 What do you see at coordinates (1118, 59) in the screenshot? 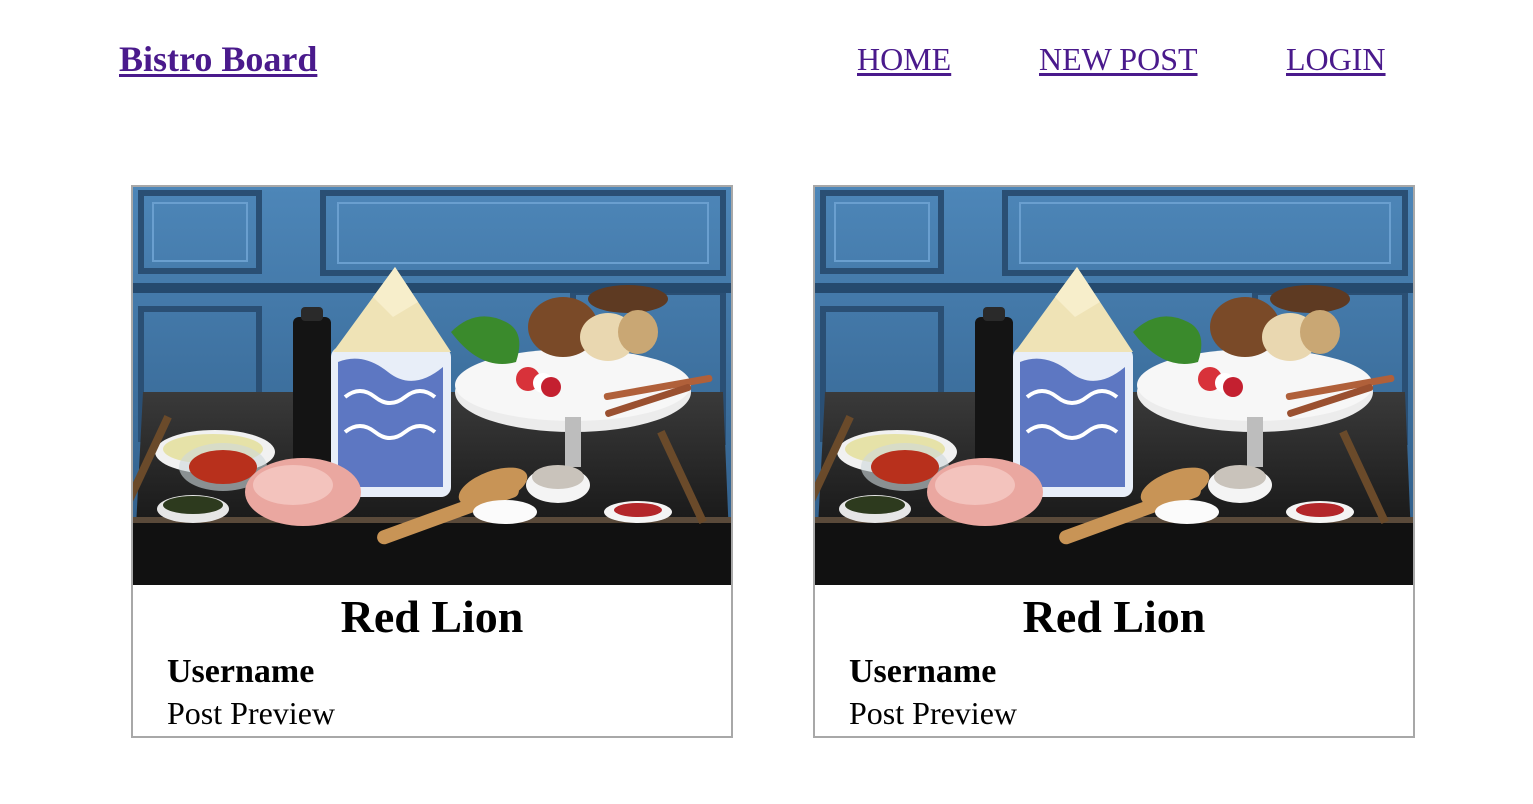
I see `nav-new-post-link: NEW POST` at bounding box center [1118, 59].